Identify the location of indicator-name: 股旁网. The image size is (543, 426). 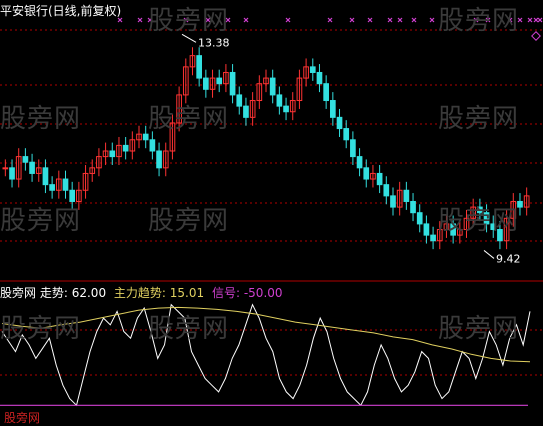
(18, 293).